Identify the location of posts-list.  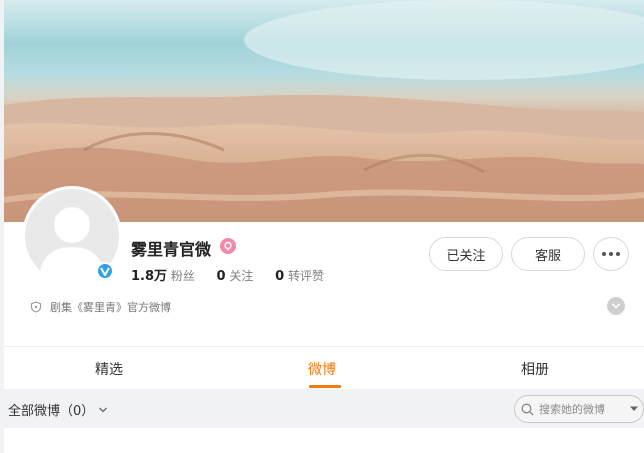
(324, 440).